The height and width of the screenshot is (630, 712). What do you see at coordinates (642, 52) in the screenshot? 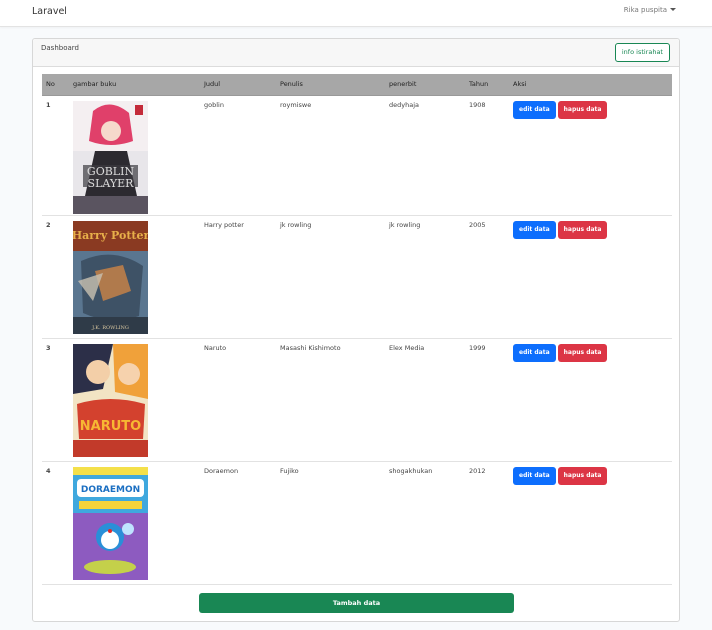
I see `info-istirahat-button: info istirahat` at bounding box center [642, 52].